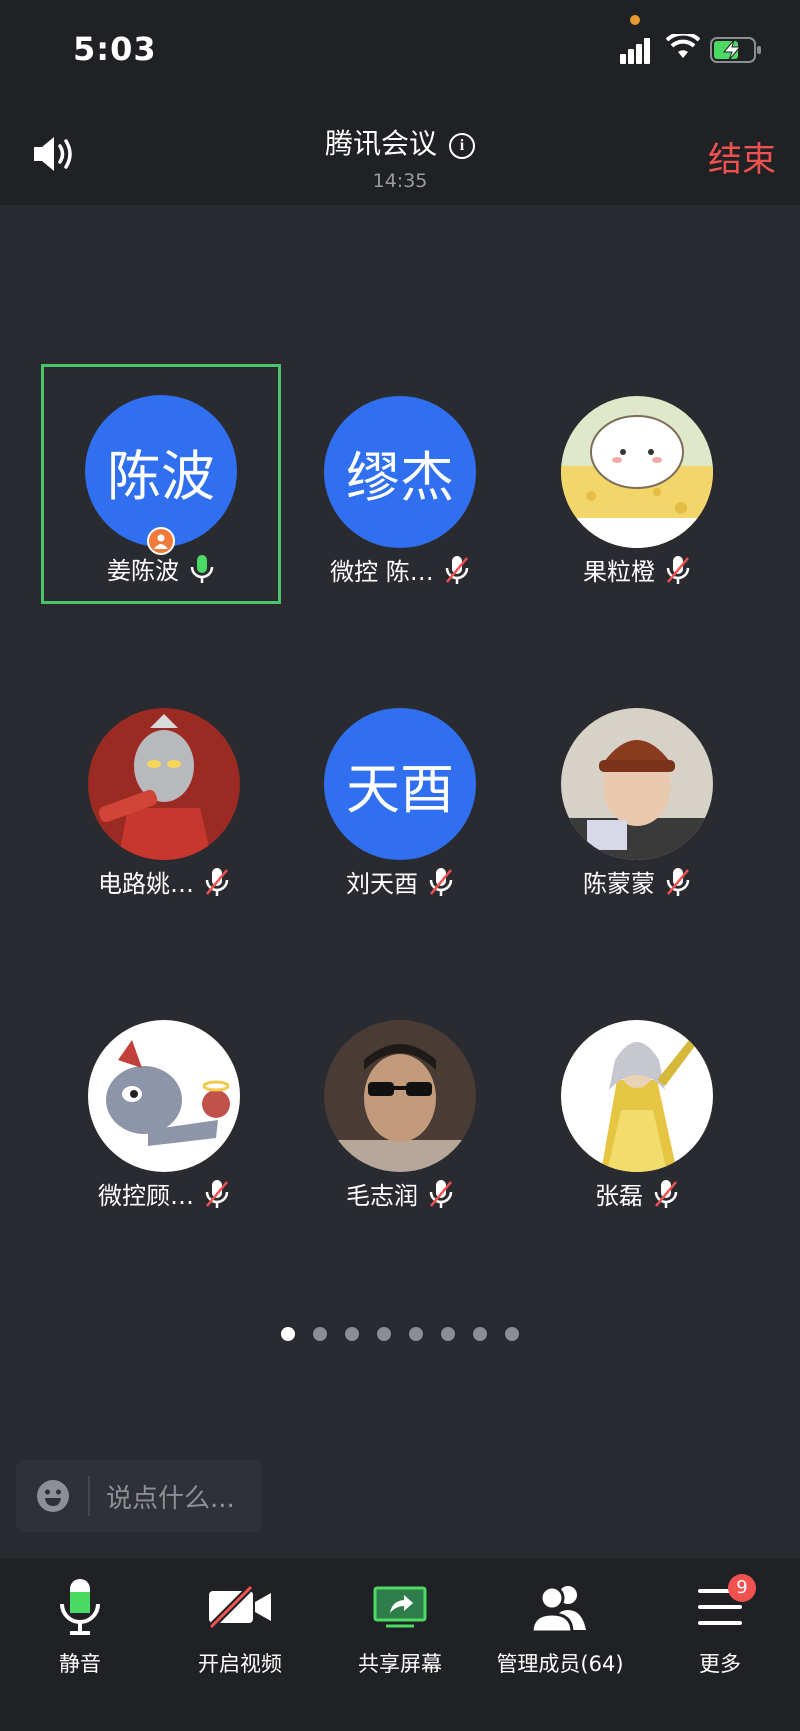  What do you see at coordinates (637, 784) in the screenshot?
I see `avatar-photo-beanie` at bounding box center [637, 784].